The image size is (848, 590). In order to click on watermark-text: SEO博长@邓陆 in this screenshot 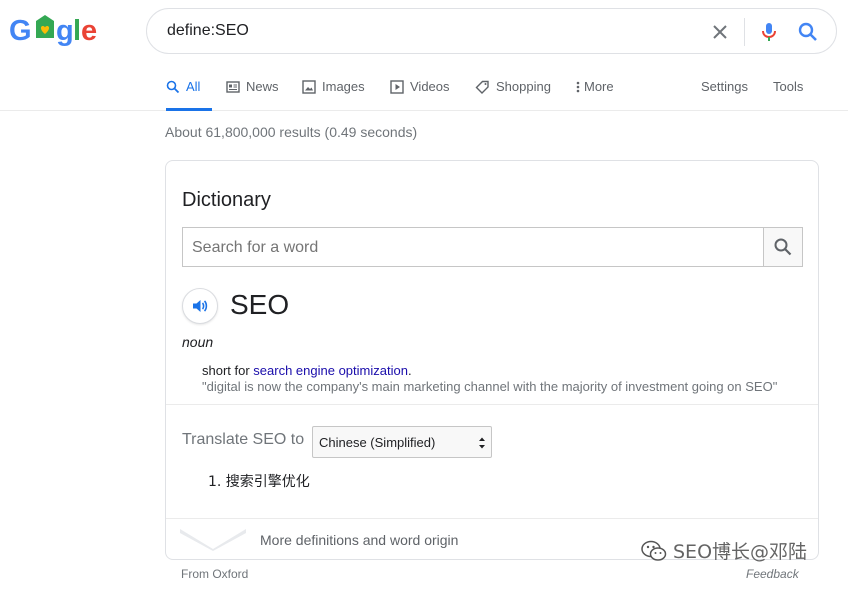, I will do `click(740, 552)`.